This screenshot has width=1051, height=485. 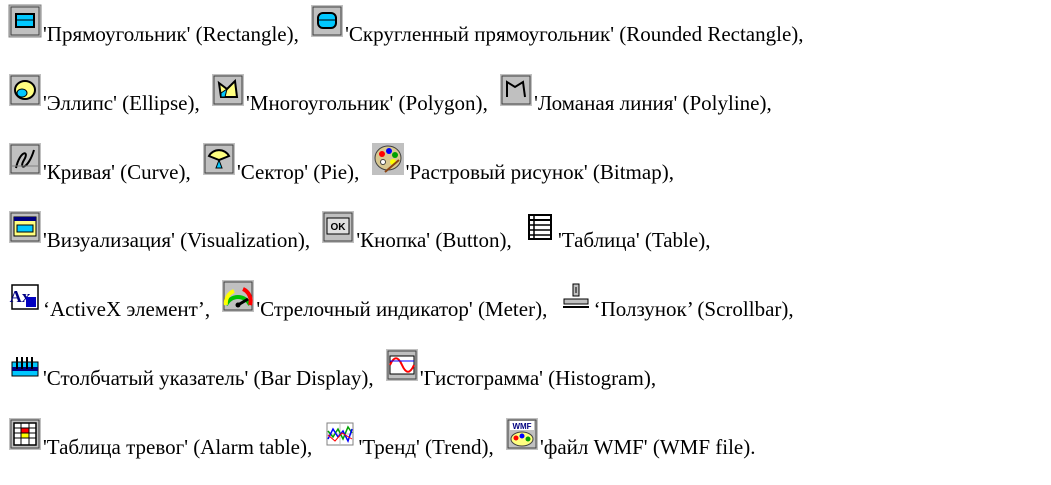 What do you see at coordinates (401, 365) in the screenshot?
I see `histogram-icon` at bounding box center [401, 365].